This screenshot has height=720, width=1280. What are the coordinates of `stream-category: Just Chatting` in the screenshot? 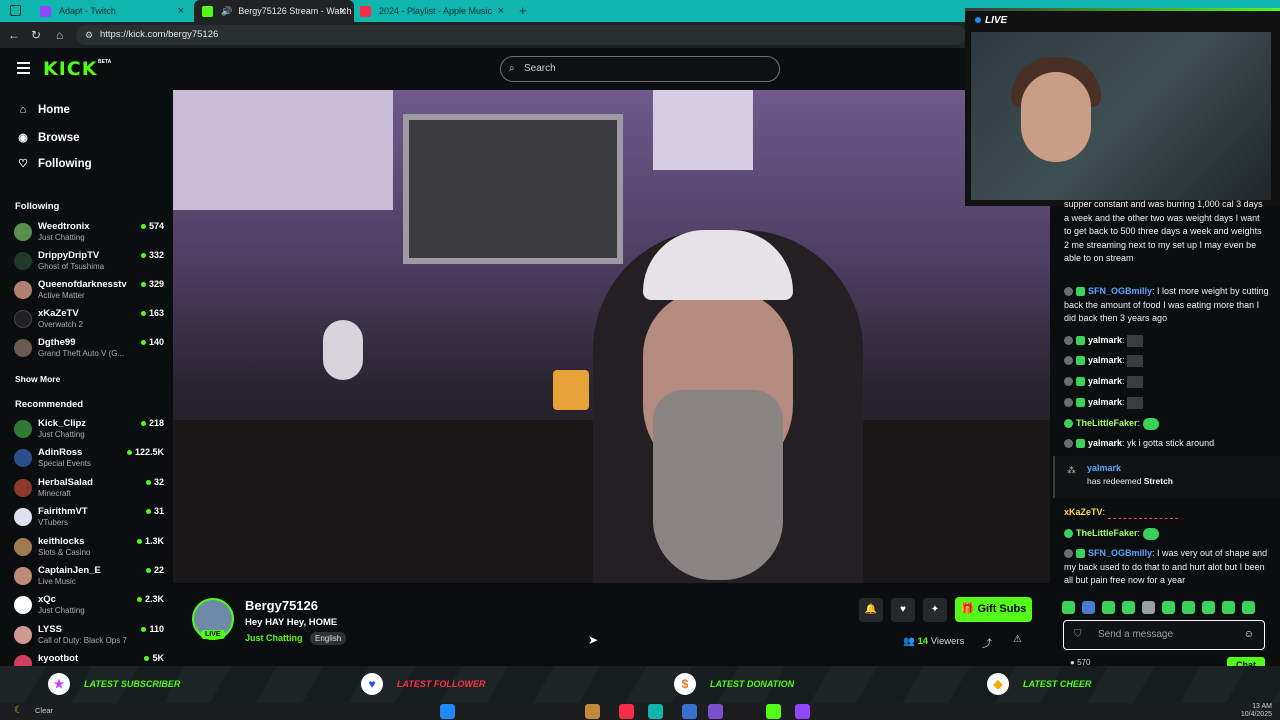 It's located at (274, 638).